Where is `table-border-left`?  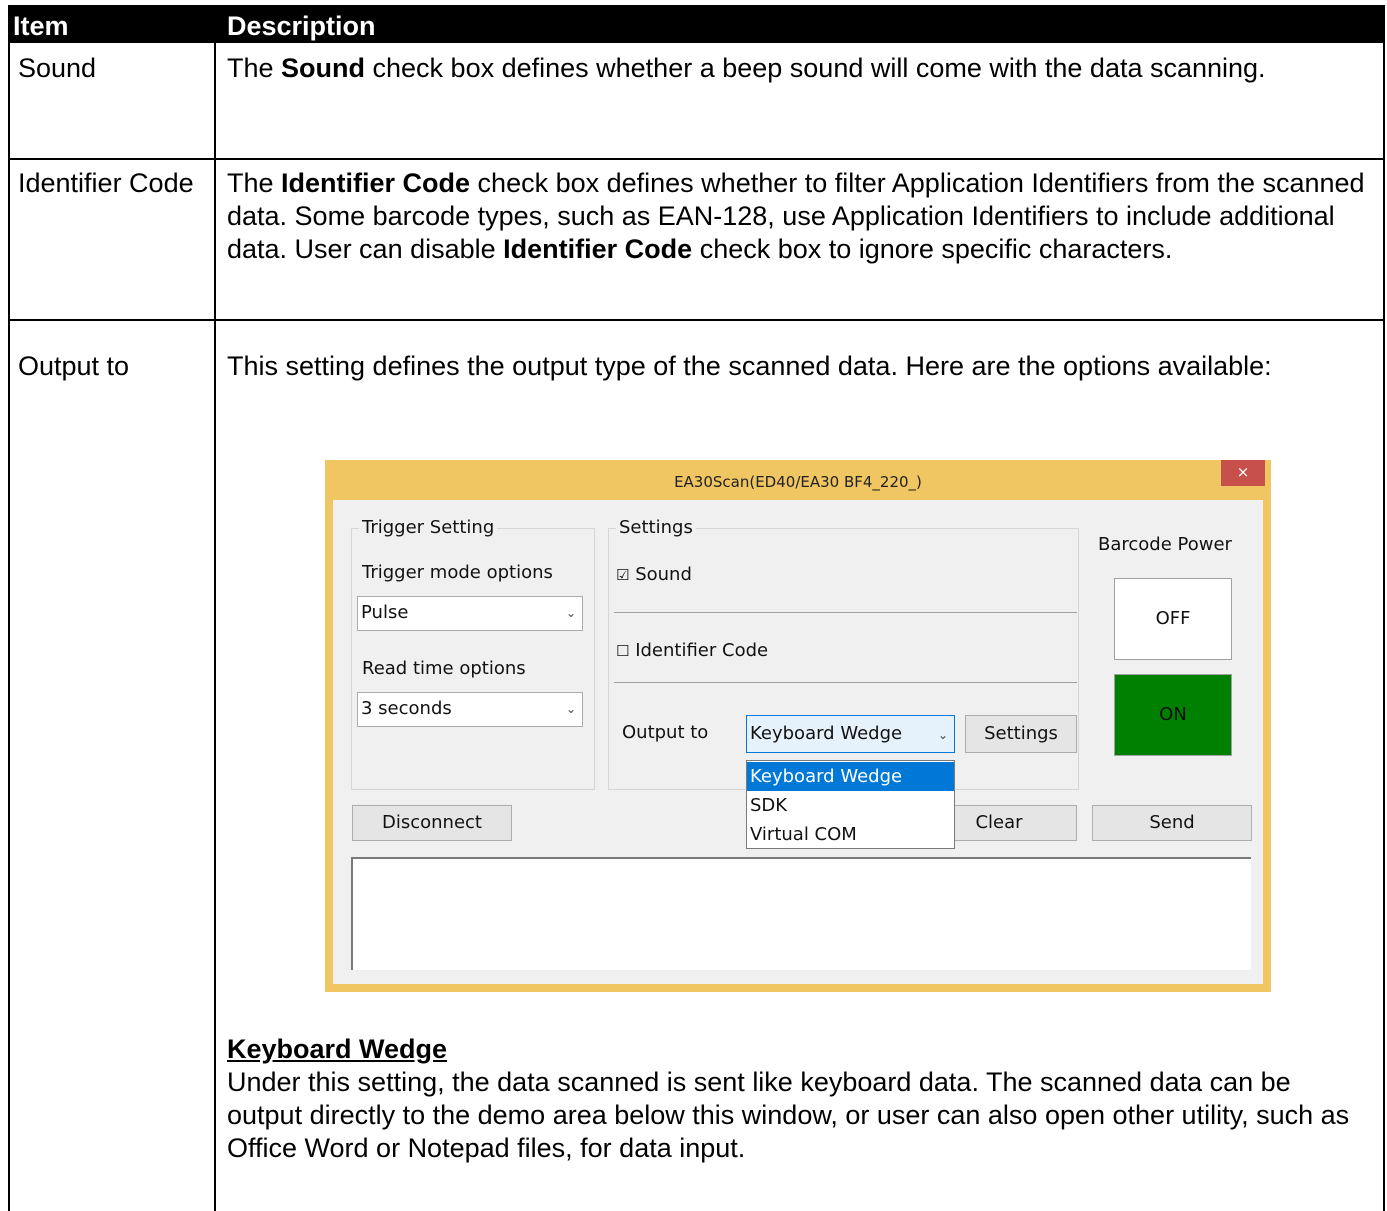 table-border-left is located at coordinates (9, 608).